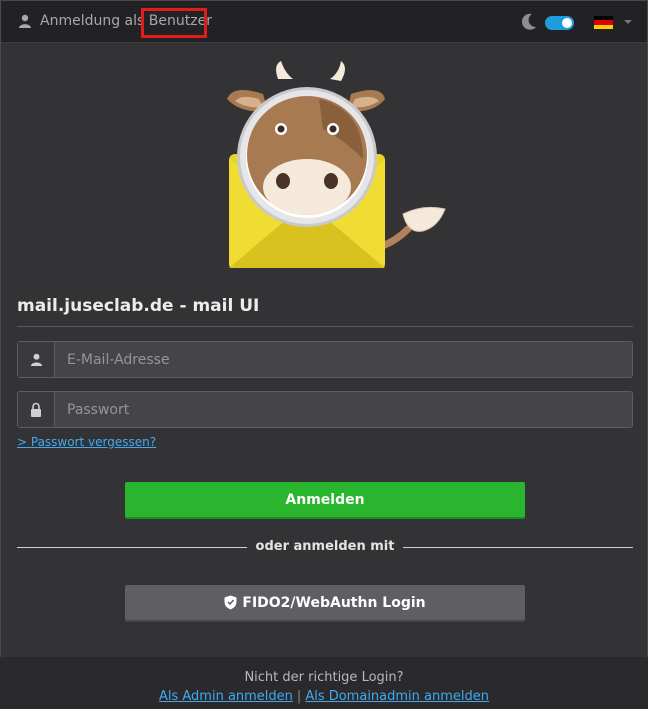 This screenshot has width=648, height=709. I want to click on title-divider, so click(325, 326).